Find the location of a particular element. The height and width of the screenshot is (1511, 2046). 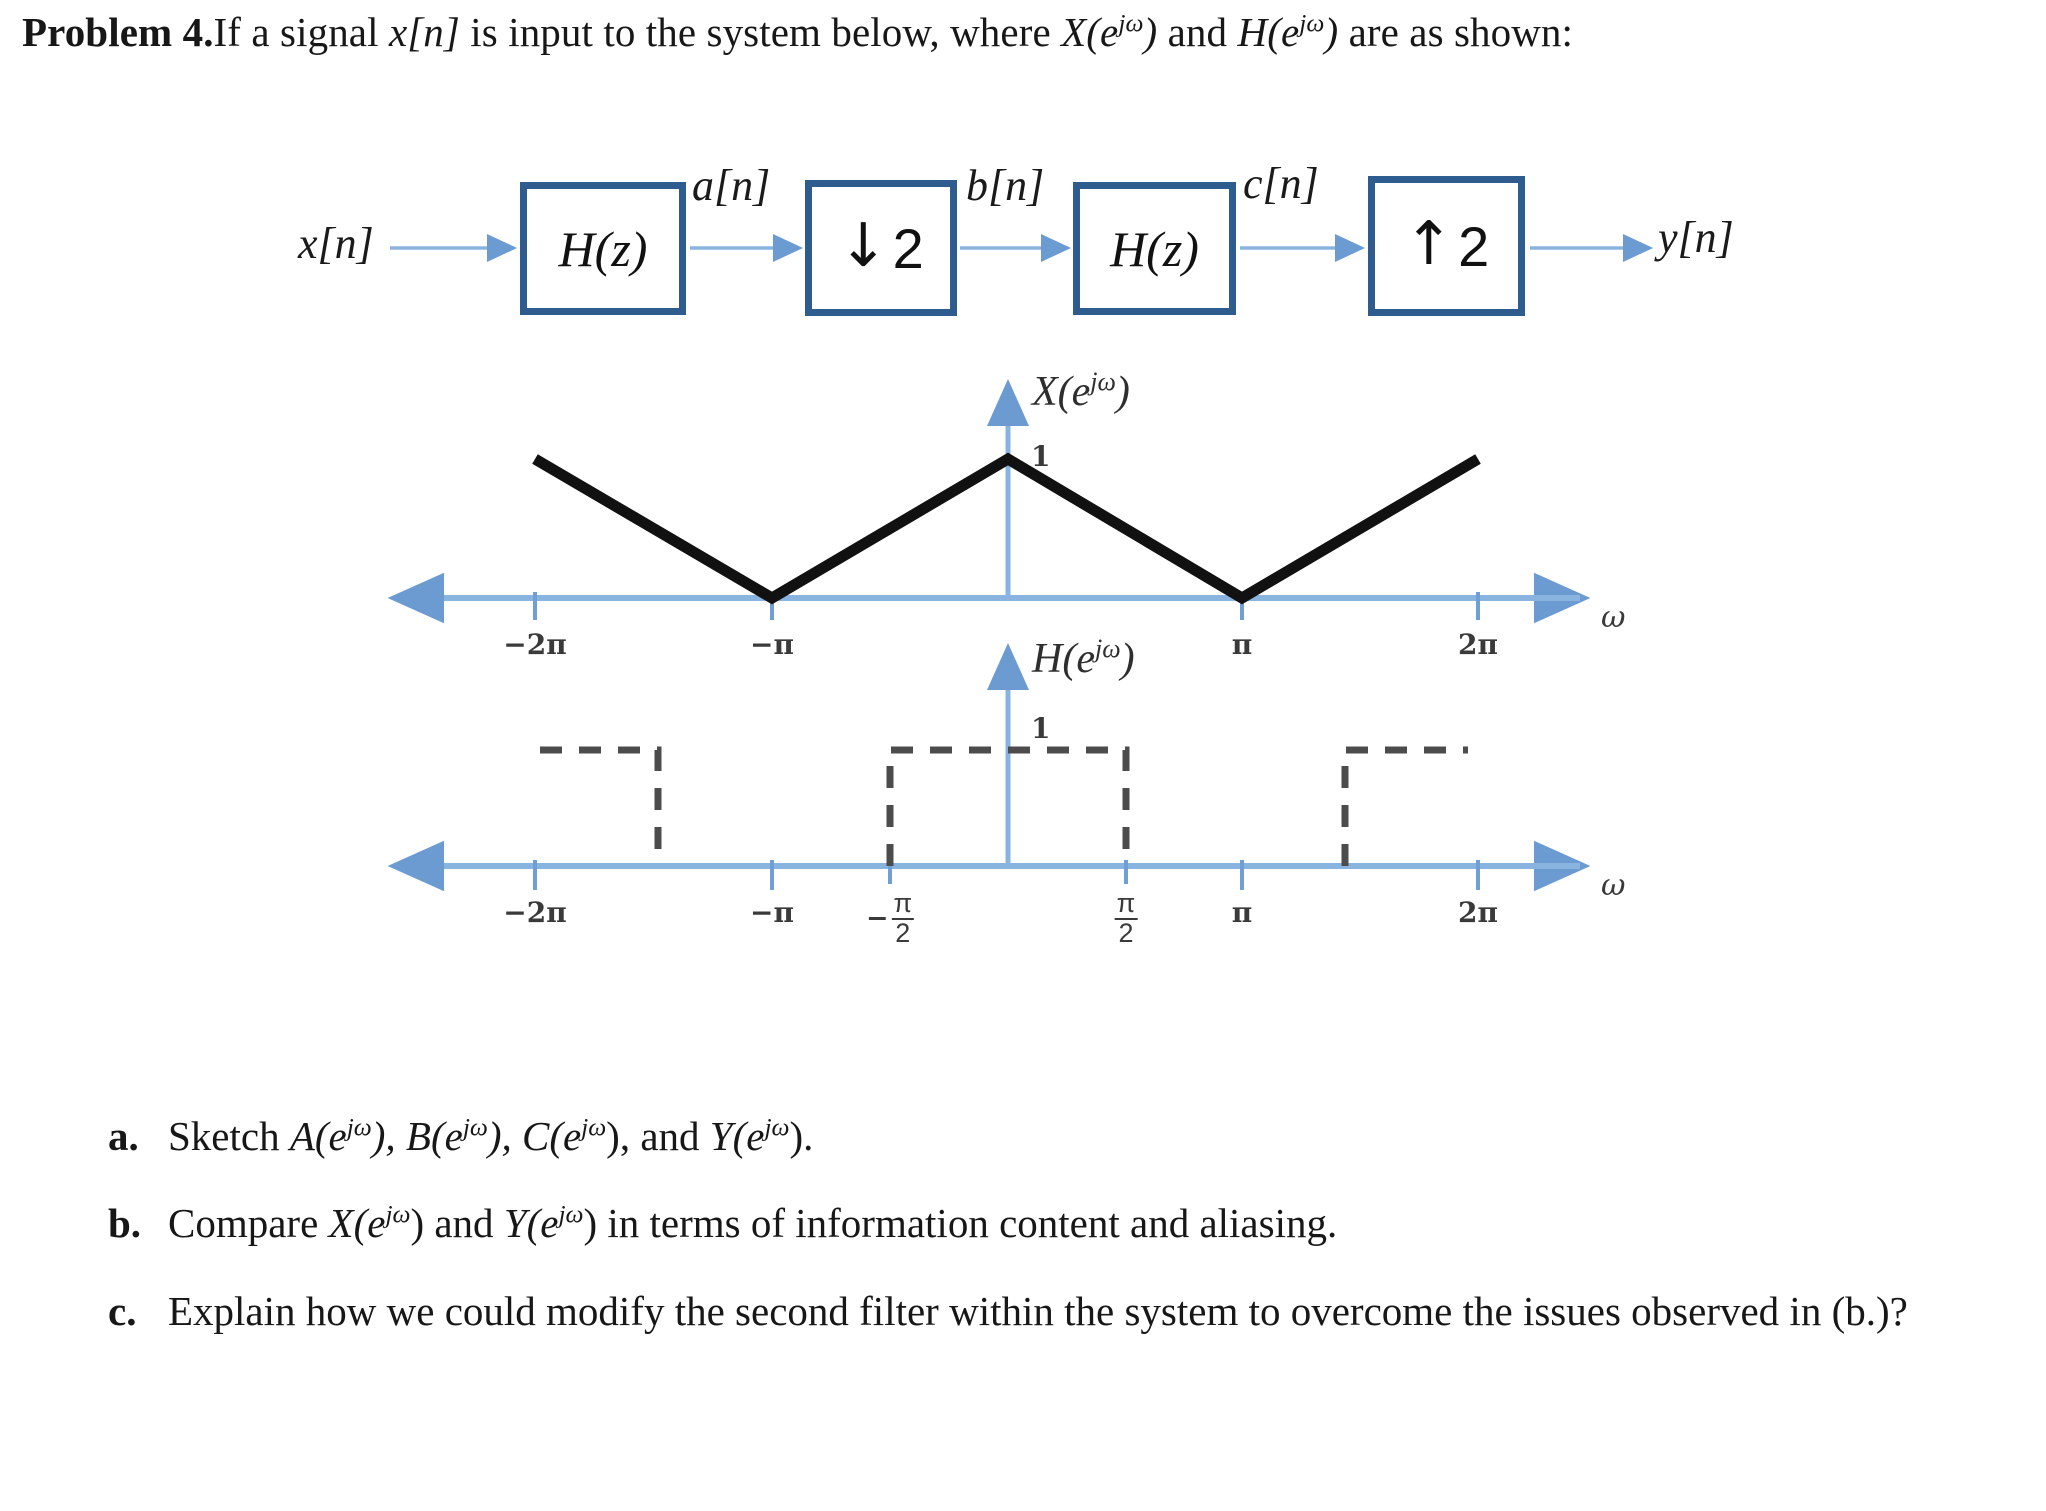

qa-frag-1: A(e is located at coordinates (318, 1136).